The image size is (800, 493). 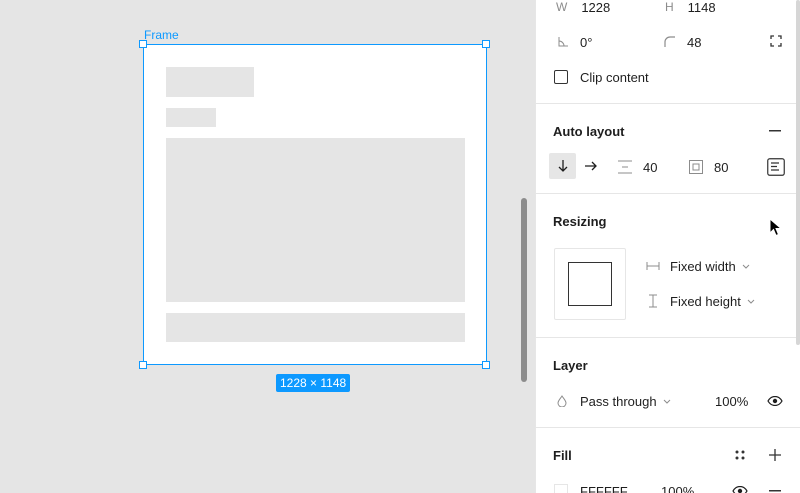 I want to click on height-label: H, so click(x=669, y=7).